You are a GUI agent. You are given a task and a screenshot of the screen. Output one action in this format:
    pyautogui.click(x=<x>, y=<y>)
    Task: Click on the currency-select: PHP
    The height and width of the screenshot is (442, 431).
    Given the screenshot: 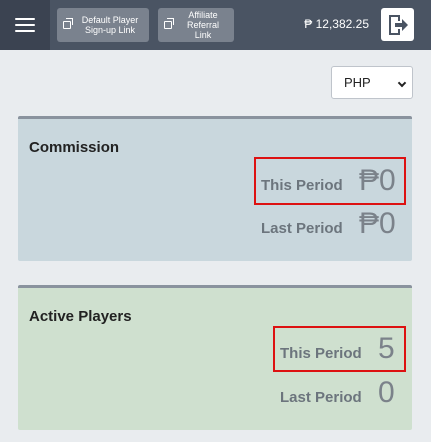 What is the action you would take?
    pyautogui.click(x=372, y=82)
    